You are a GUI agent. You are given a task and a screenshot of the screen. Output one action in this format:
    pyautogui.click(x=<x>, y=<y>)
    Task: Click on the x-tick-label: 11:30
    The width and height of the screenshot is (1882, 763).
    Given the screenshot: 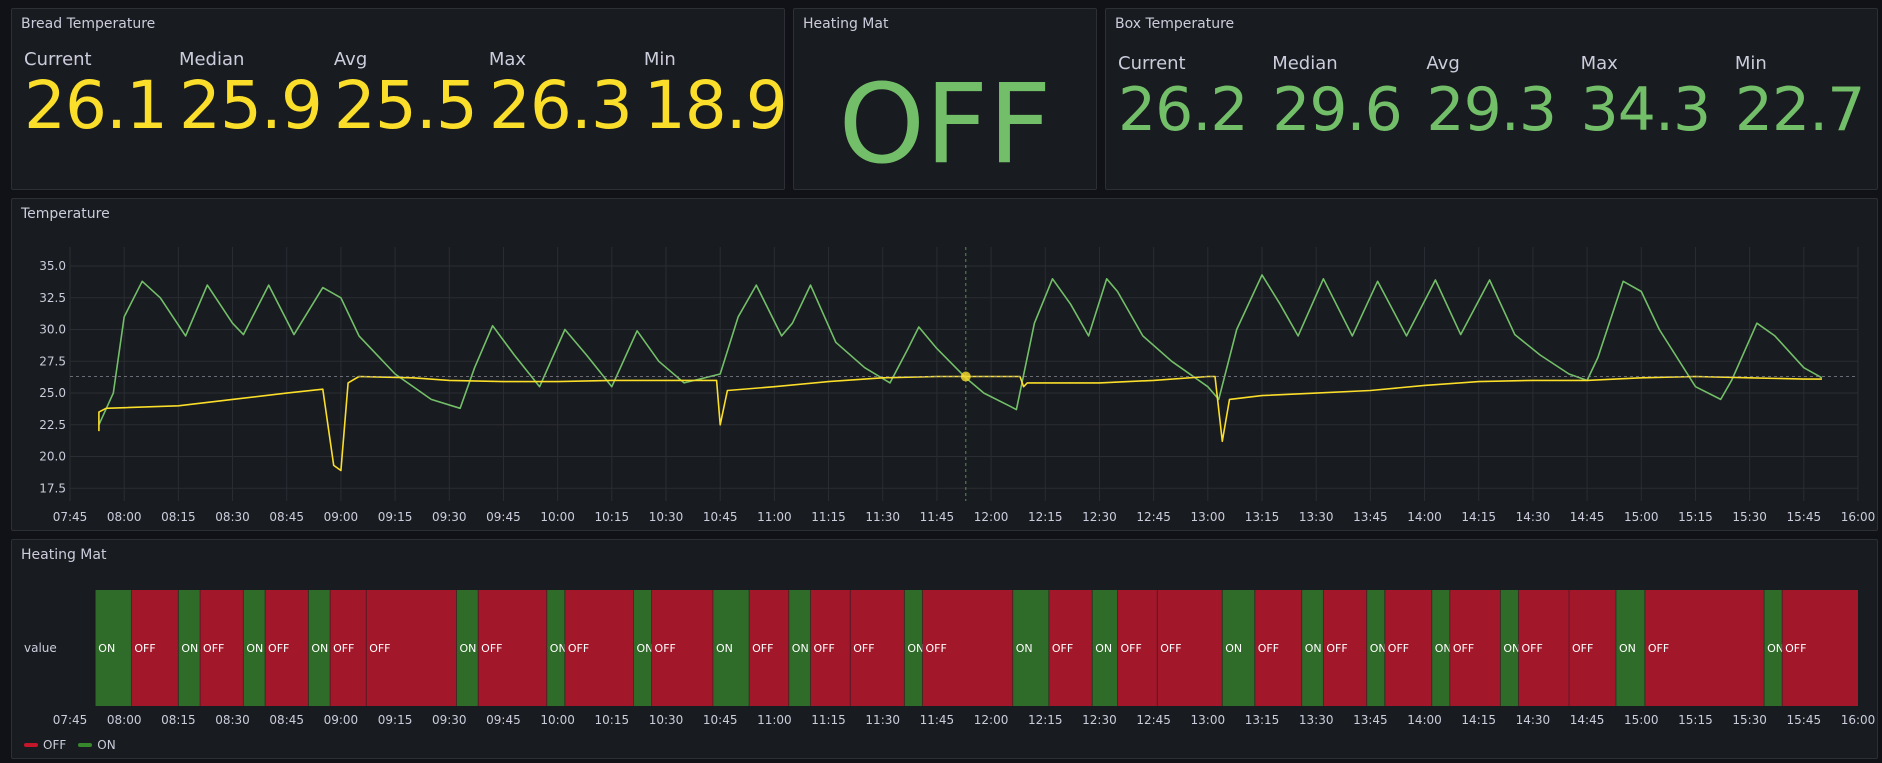 What is the action you would take?
    pyautogui.click(x=882, y=720)
    